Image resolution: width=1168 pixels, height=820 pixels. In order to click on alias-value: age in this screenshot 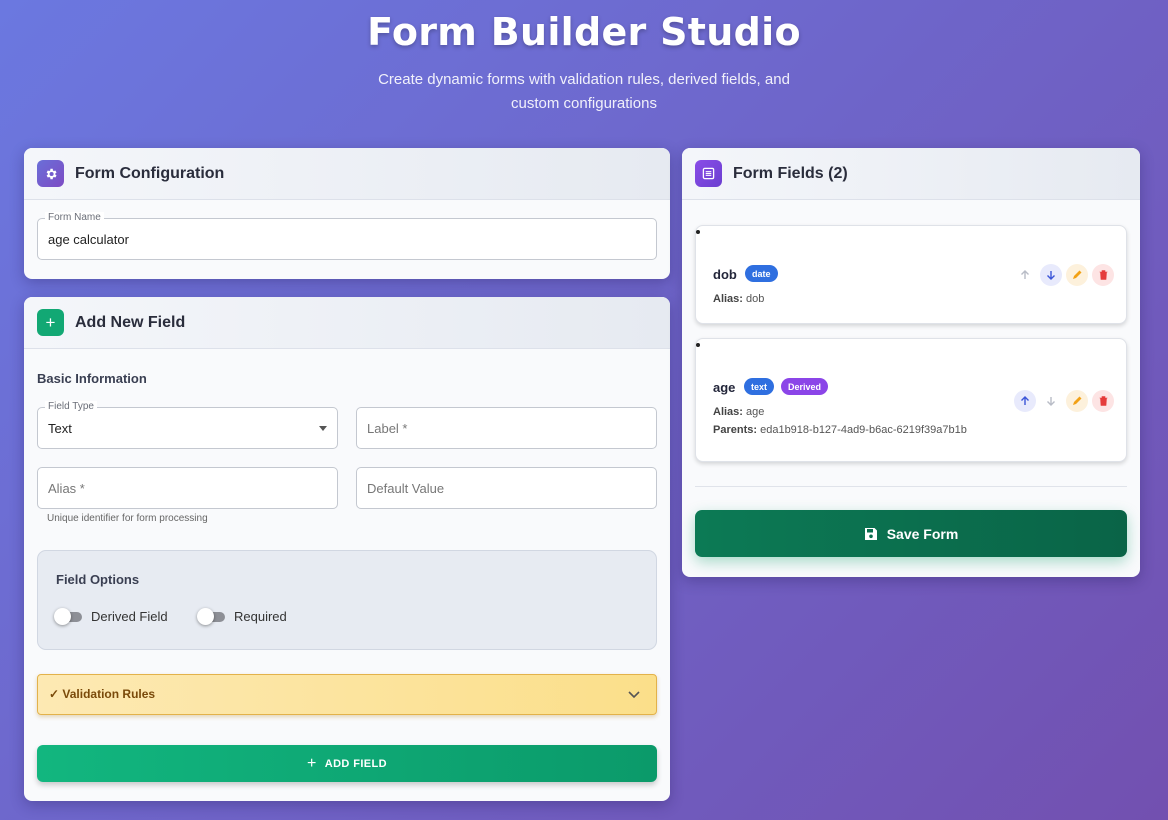, I will do `click(755, 412)`.